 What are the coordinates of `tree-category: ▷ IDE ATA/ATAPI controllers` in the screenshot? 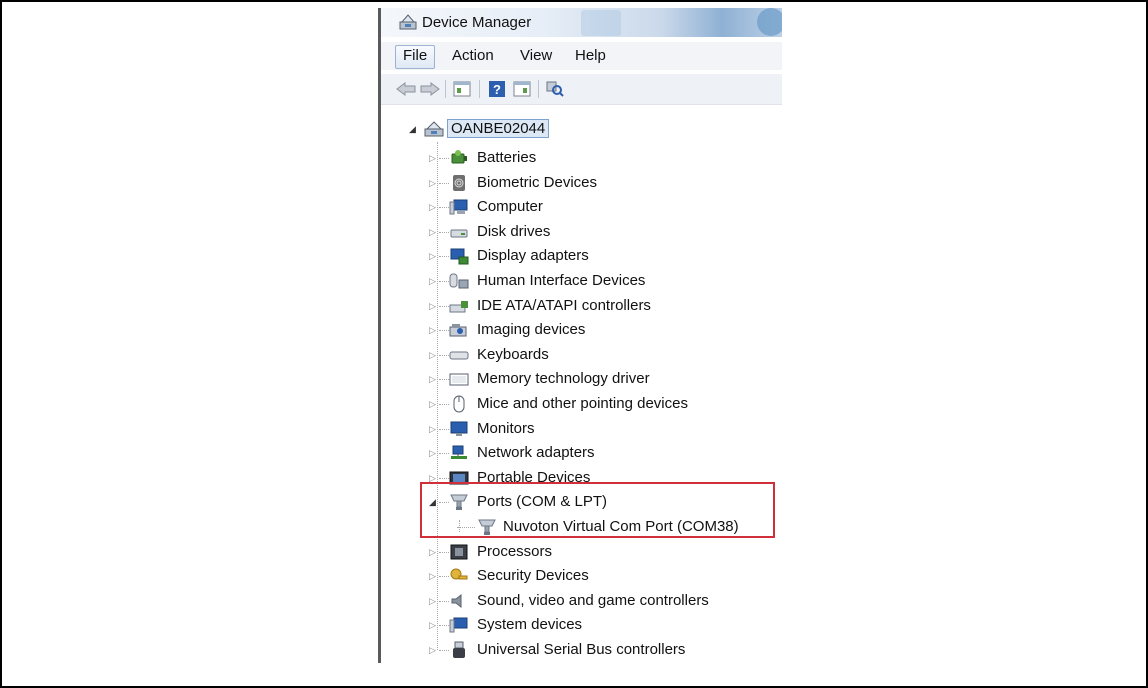 It's located at (576, 306).